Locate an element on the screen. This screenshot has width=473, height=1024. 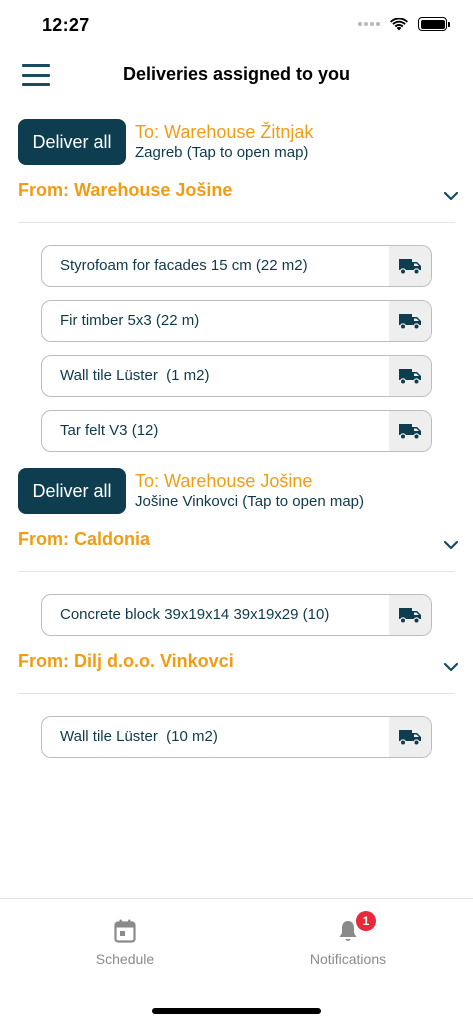
item-label: Styrofoam for facades 15 cm (22 m2) is located at coordinates (184, 265).